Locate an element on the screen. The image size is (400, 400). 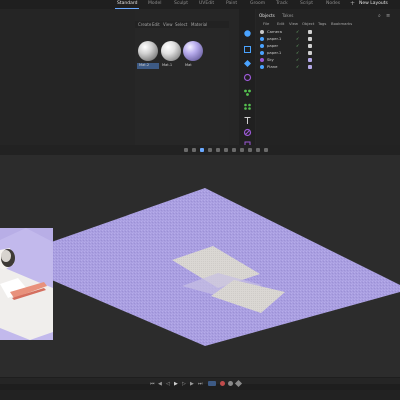
layout-tab-script: Script is located at coordinates (306, 4).